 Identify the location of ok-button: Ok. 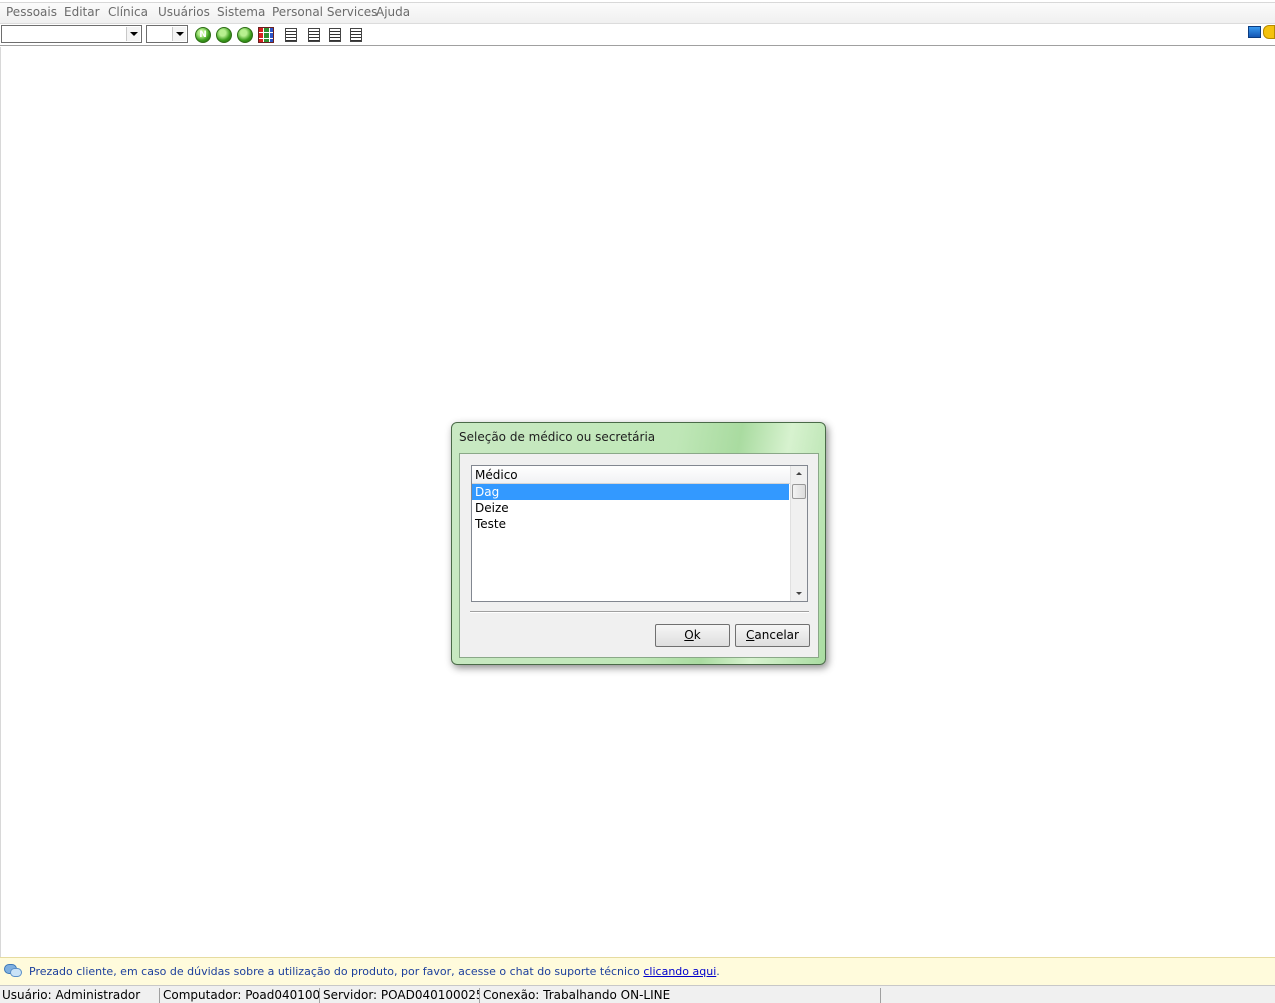
(692, 635).